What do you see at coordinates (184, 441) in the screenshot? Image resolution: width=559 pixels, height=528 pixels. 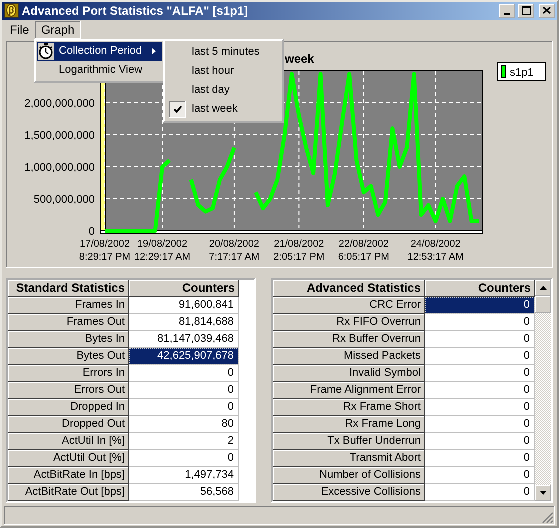 I see `table-cell: 2` at bounding box center [184, 441].